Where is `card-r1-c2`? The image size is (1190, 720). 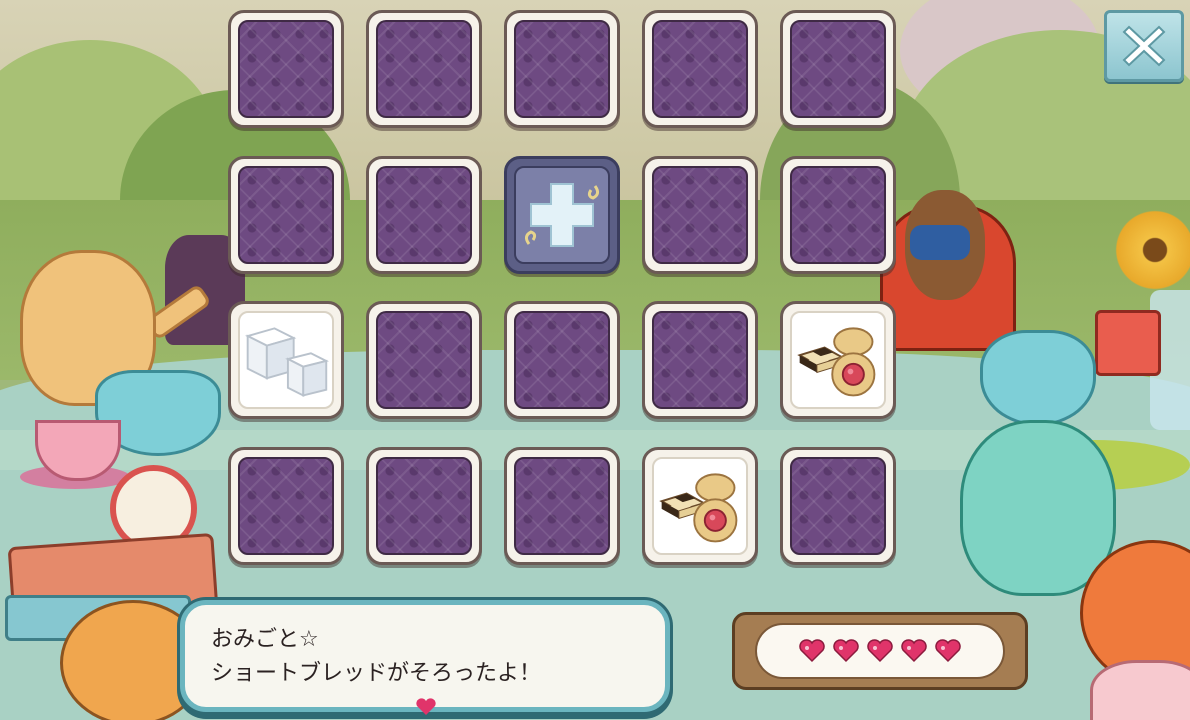
card-r1-c2 is located at coordinates (424, 69).